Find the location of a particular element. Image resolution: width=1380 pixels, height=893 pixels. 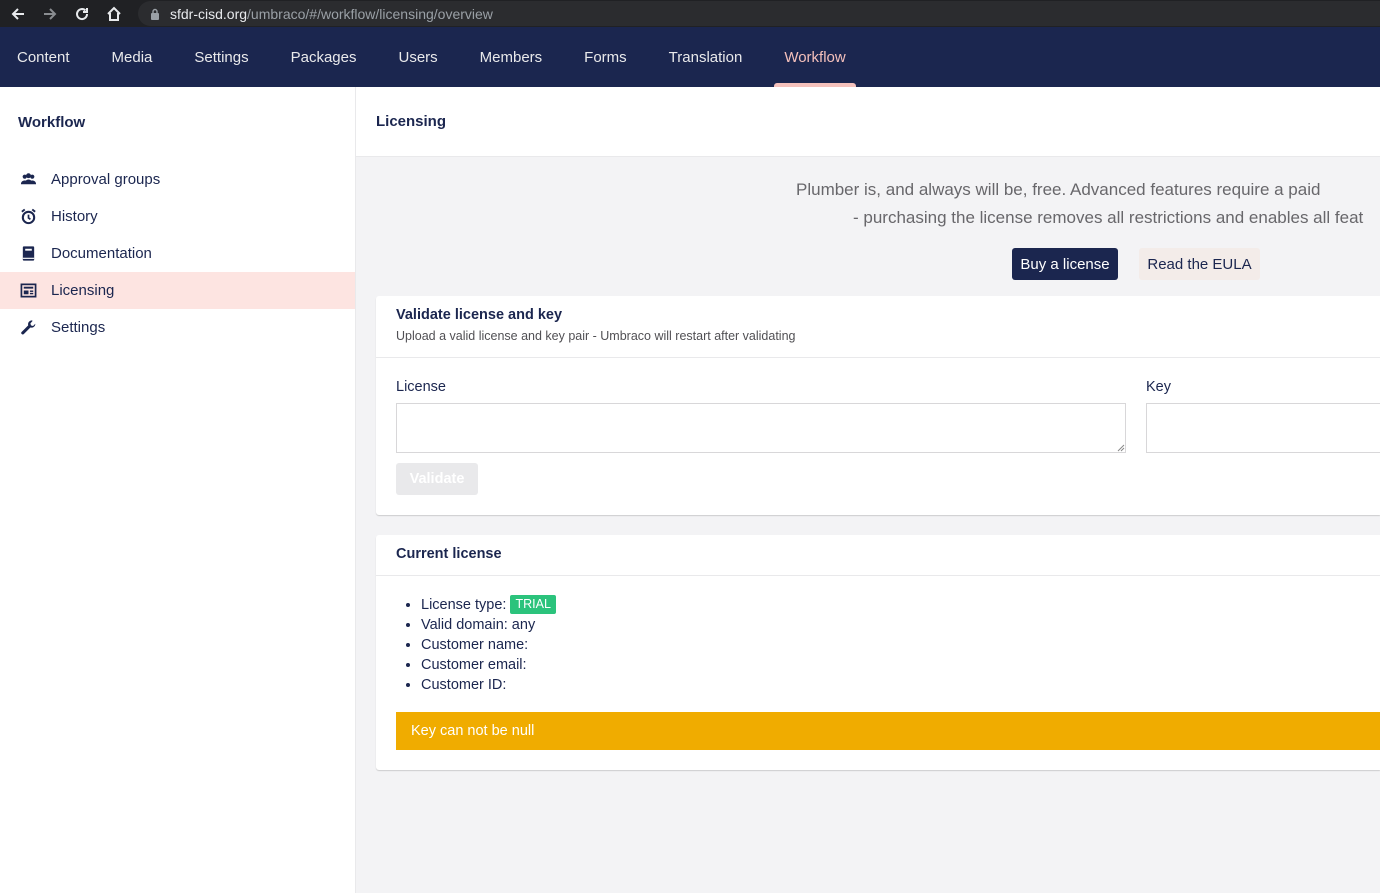

nav-content: Content is located at coordinates (45, 57).